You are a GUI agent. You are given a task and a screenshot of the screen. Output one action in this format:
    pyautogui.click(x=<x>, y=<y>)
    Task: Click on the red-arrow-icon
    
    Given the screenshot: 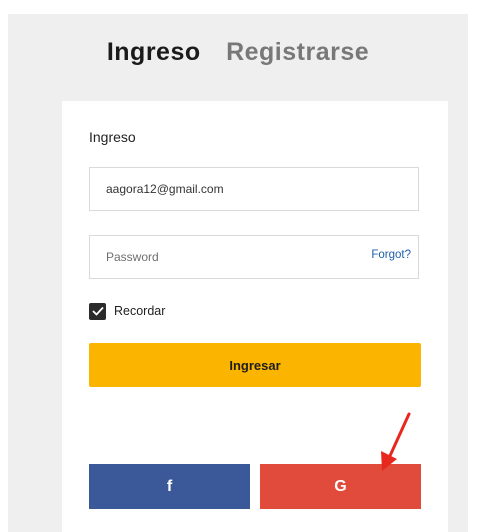 What is the action you would take?
    pyautogui.click(x=396, y=441)
    